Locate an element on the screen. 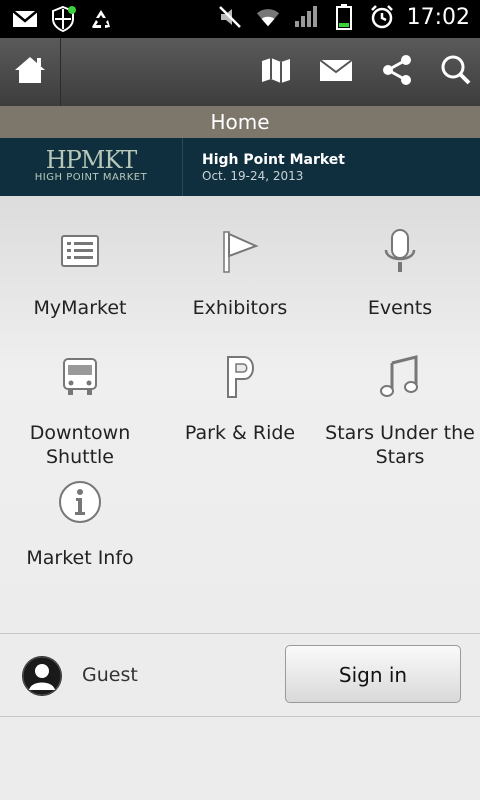 This screenshot has width=480, height=800. share-button is located at coordinates (397, 72).